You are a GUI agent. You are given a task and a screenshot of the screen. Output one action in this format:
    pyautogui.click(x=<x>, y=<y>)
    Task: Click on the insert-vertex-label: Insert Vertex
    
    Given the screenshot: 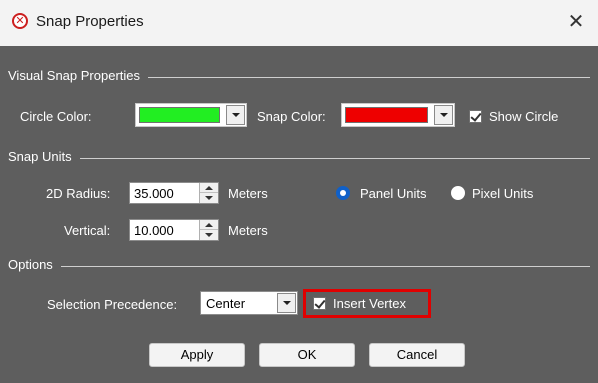 What is the action you would take?
    pyautogui.click(x=369, y=303)
    